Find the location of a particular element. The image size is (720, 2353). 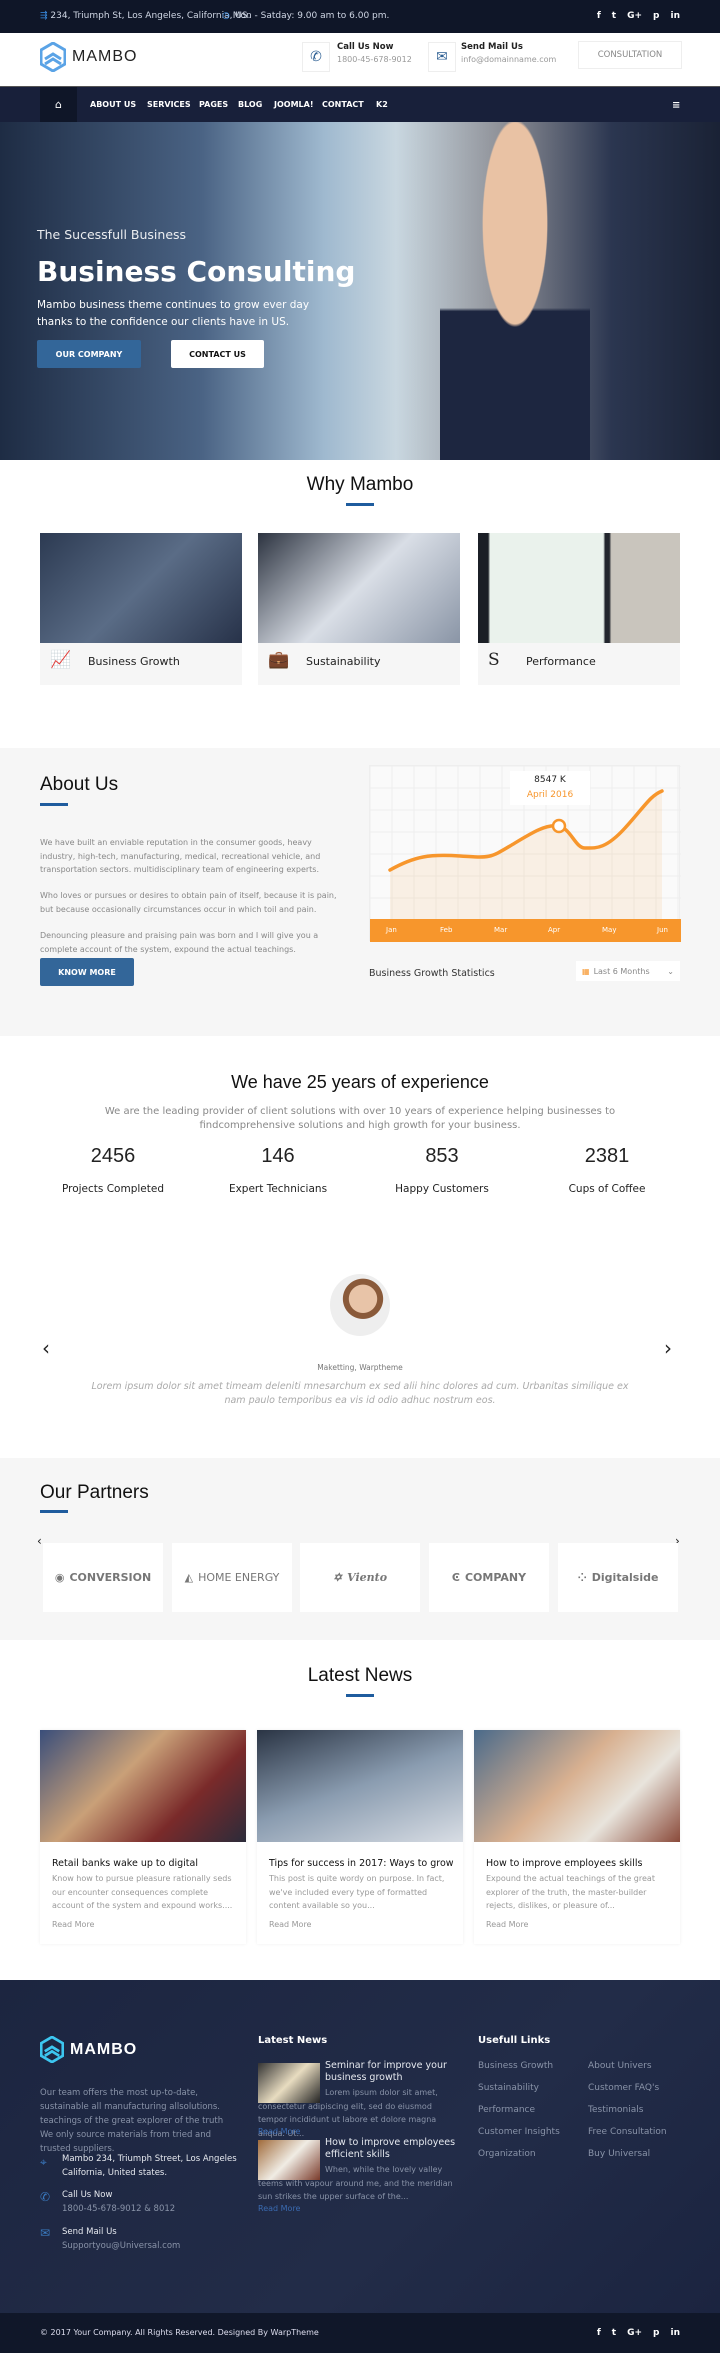

home-icon: ⌂ is located at coordinates (58, 104).